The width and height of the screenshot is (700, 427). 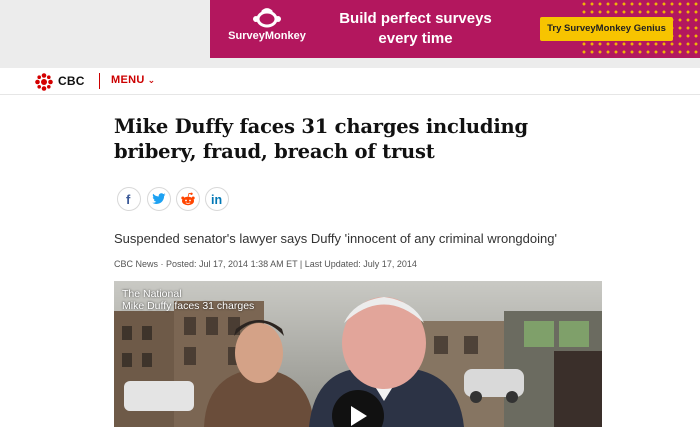 What do you see at coordinates (188, 306) in the screenshot?
I see `video-title: Mike Duffy faces 31 charges` at bounding box center [188, 306].